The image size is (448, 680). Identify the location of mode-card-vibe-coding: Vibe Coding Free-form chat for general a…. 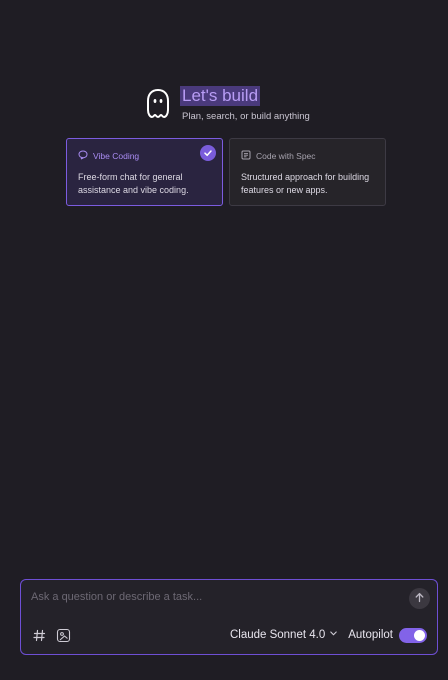
(144, 172).